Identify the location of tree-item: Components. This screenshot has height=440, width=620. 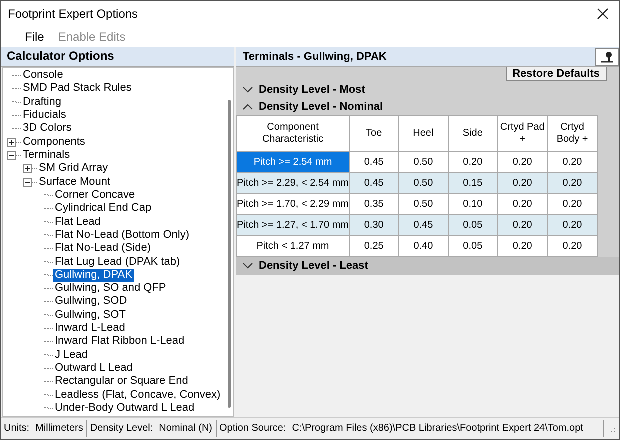
(54, 142).